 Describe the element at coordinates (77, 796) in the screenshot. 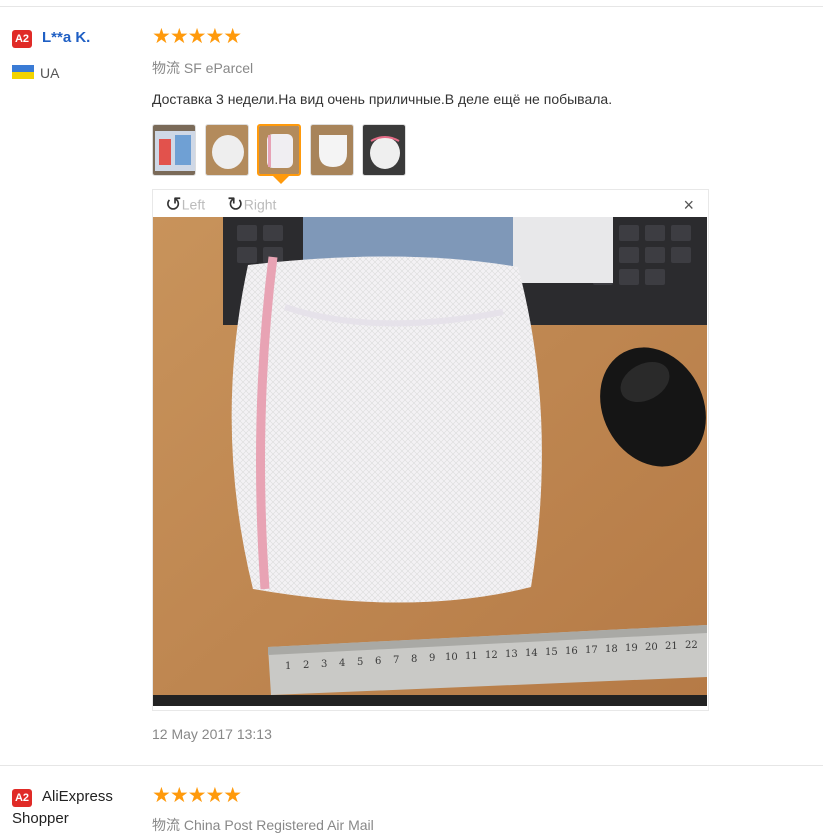

I see `reviewer-name-2-line1: AliExpress` at that location.